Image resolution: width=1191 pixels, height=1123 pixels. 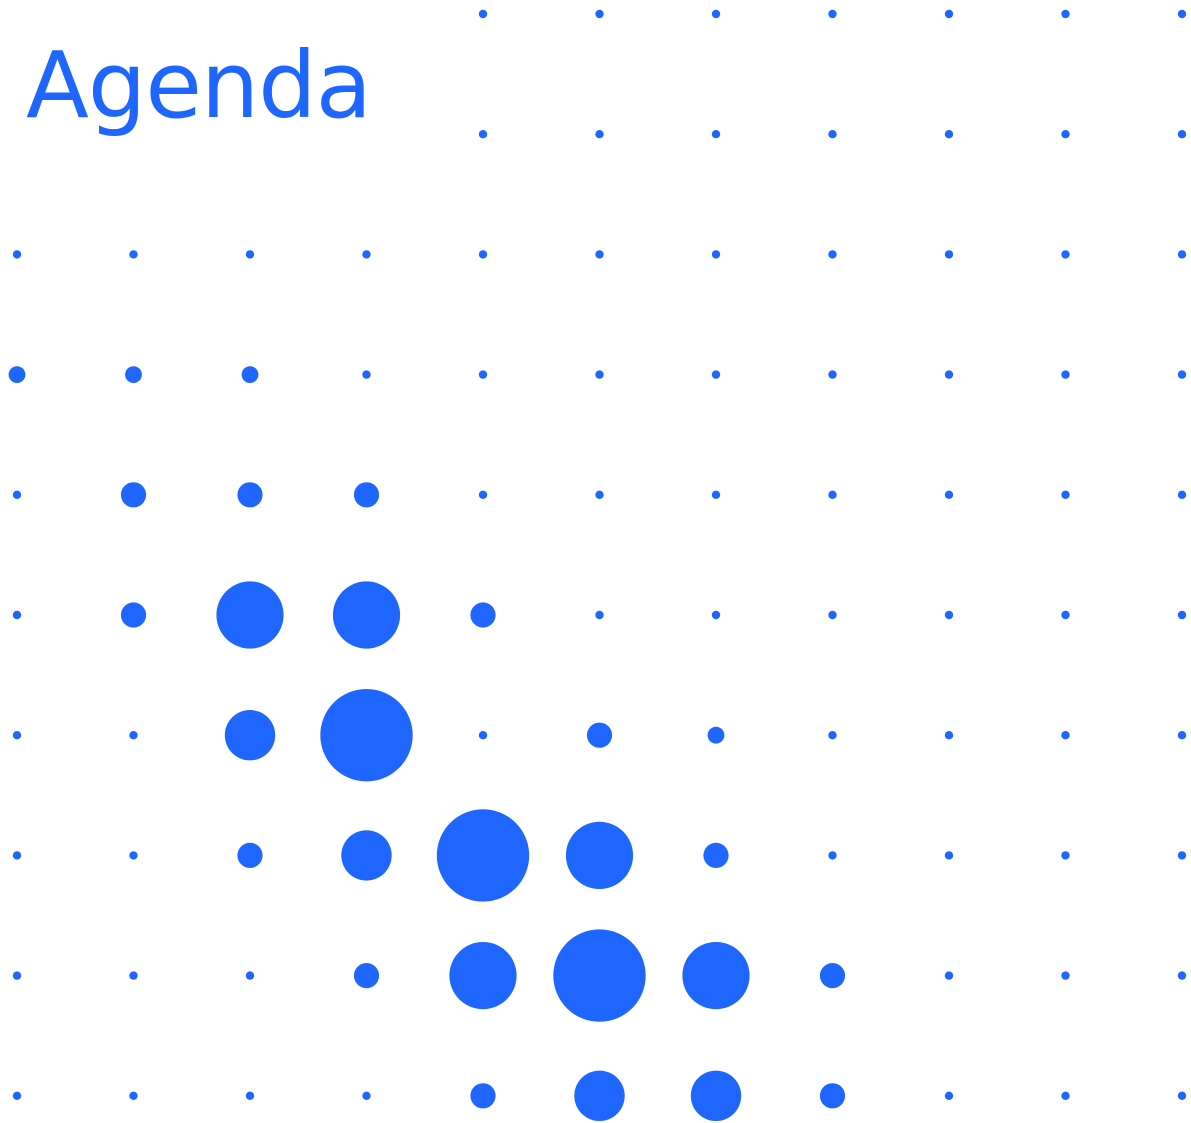 What do you see at coordinates (199, 85) in the screenshot?
I see `page-title: Agenda` at bounding box center [199, 85].